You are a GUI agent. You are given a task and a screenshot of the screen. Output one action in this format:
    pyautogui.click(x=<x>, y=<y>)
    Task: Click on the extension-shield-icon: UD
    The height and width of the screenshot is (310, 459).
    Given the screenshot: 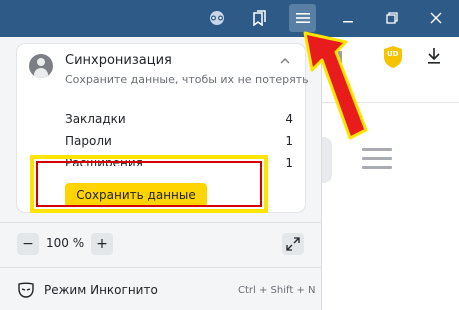 What is the action you would take?
    pyautogui.click(x=393, y=57)
    